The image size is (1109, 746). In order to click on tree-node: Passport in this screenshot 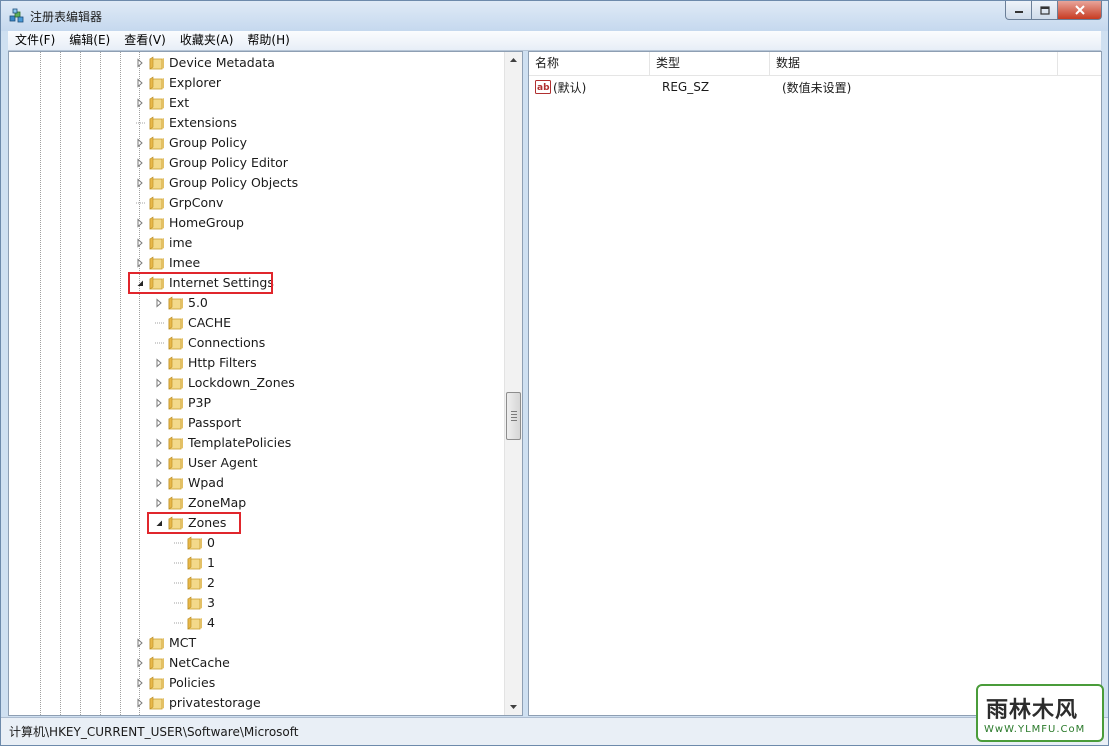, I will do `click(197, 423)`.